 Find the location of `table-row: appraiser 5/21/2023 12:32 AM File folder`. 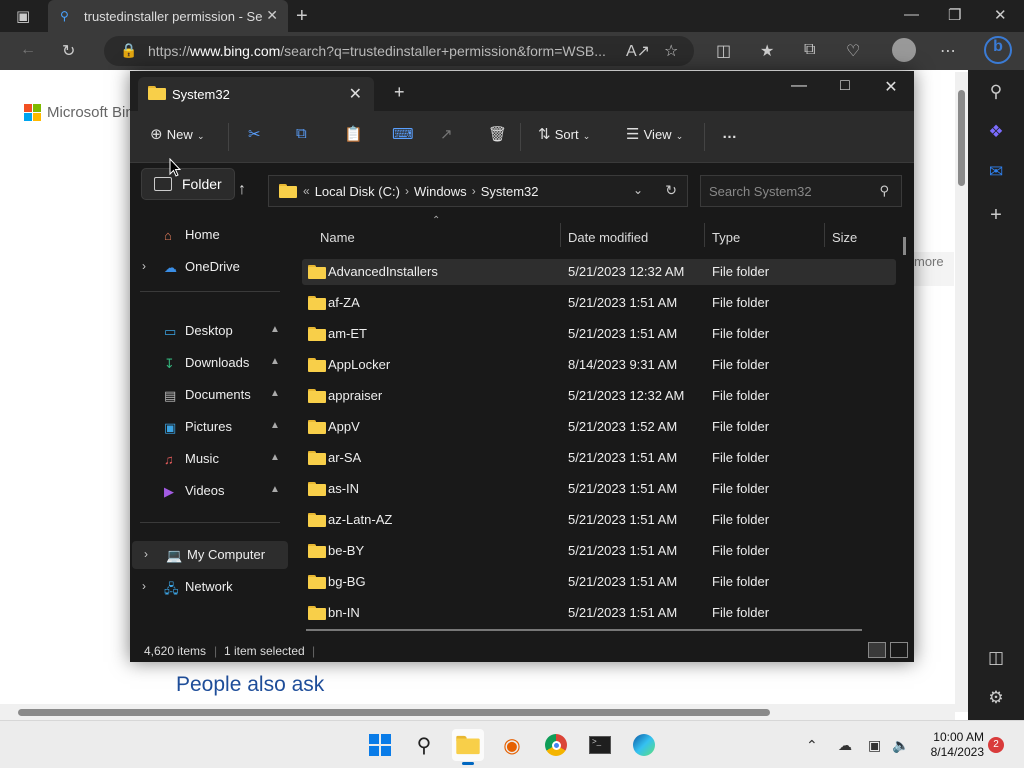

table-row: appraiser 5/21/2023 12:32 AM File folder is located at coordinates (599, 396).